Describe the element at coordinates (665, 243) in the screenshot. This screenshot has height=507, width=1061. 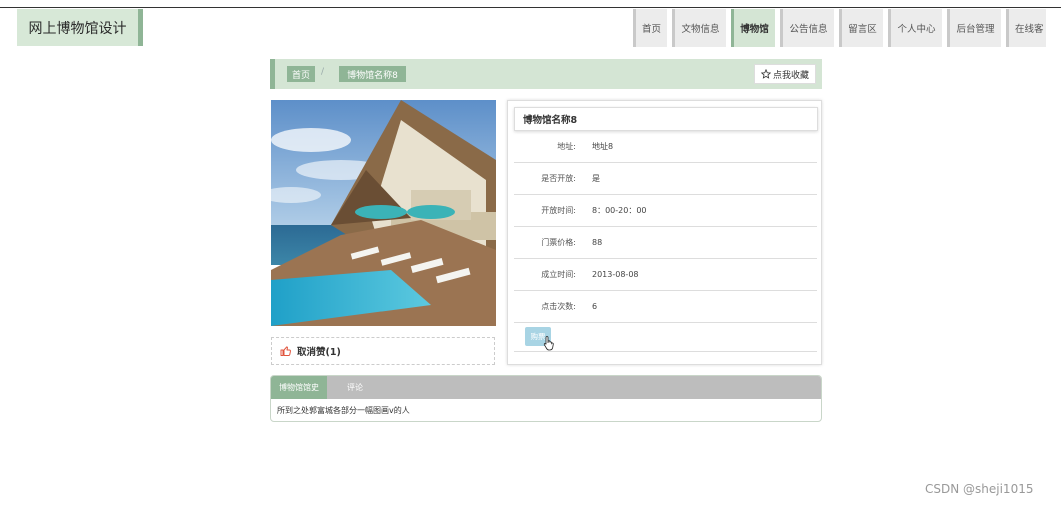
I see `info-row-ticket-price: 门票价格: 88` at that location.